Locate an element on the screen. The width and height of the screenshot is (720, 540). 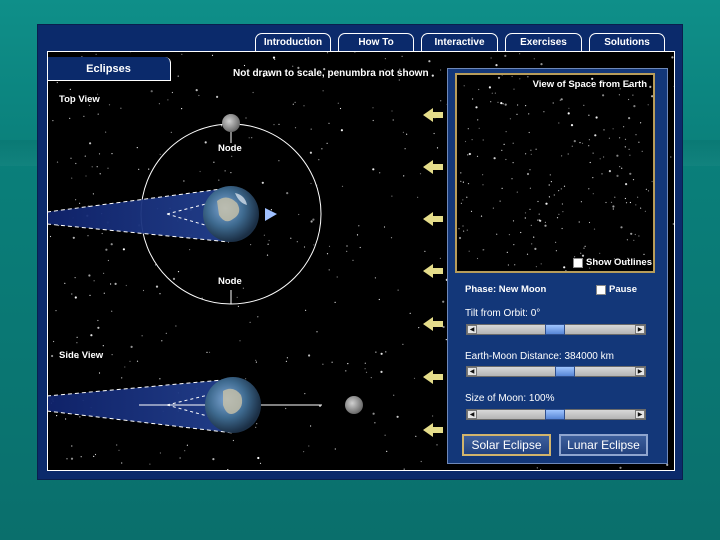
tab-how-to: How To is located at coordinates (376, 42).